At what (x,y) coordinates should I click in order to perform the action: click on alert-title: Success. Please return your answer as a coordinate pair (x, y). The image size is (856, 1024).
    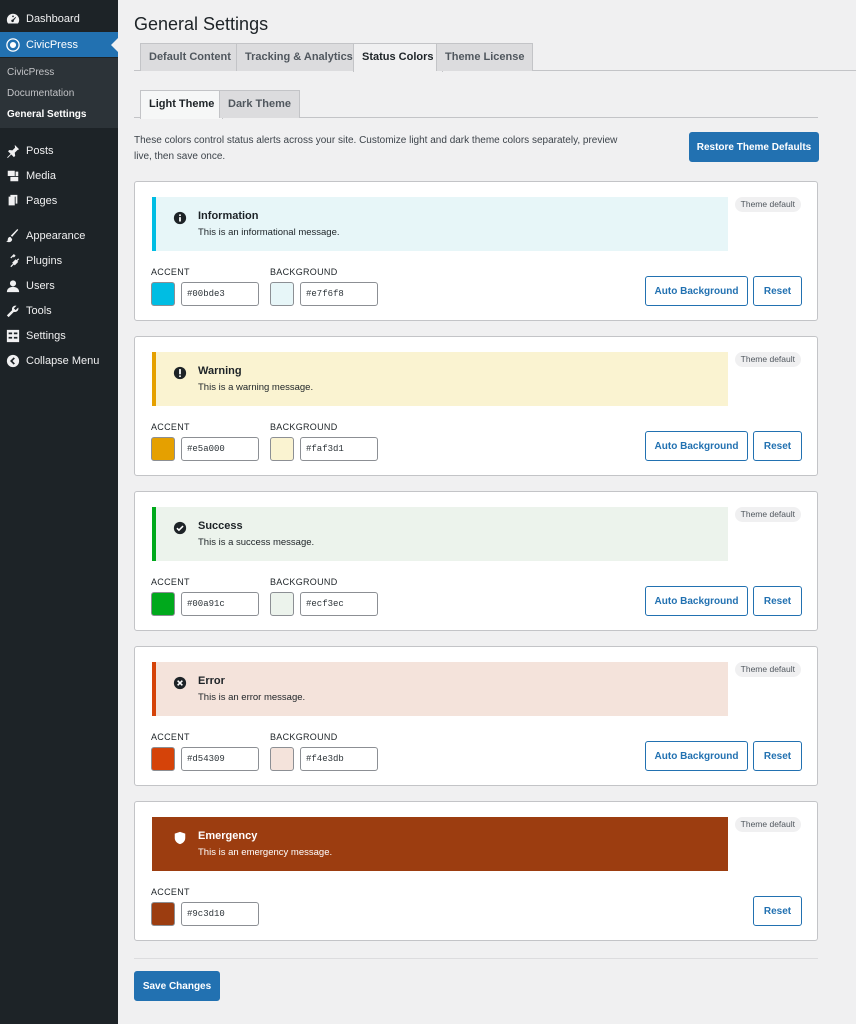
    Looking at the image, I should click on (220, 526).